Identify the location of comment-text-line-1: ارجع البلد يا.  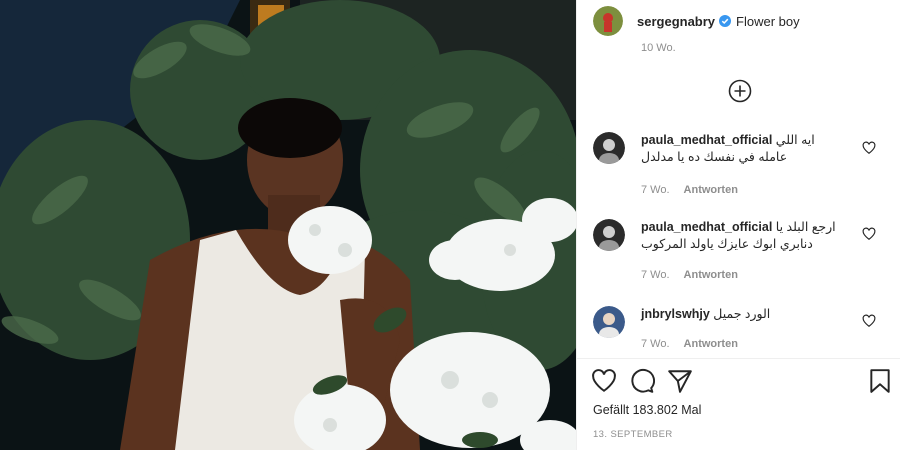
(805, 227).